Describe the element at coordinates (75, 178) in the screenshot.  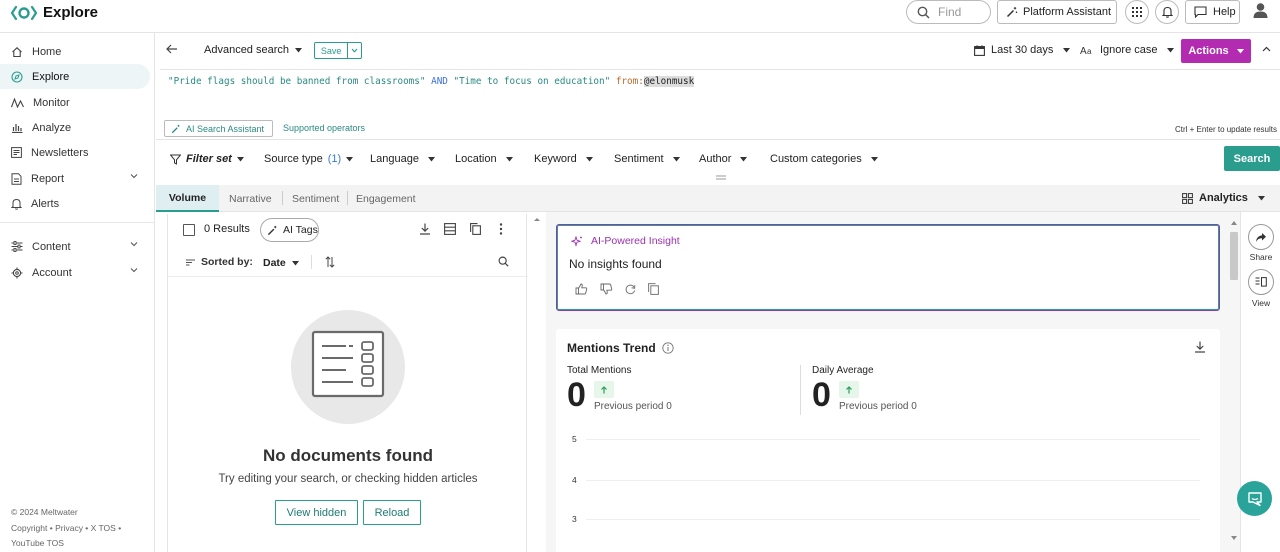
I see `sidebar-item-report: Report` at that location.